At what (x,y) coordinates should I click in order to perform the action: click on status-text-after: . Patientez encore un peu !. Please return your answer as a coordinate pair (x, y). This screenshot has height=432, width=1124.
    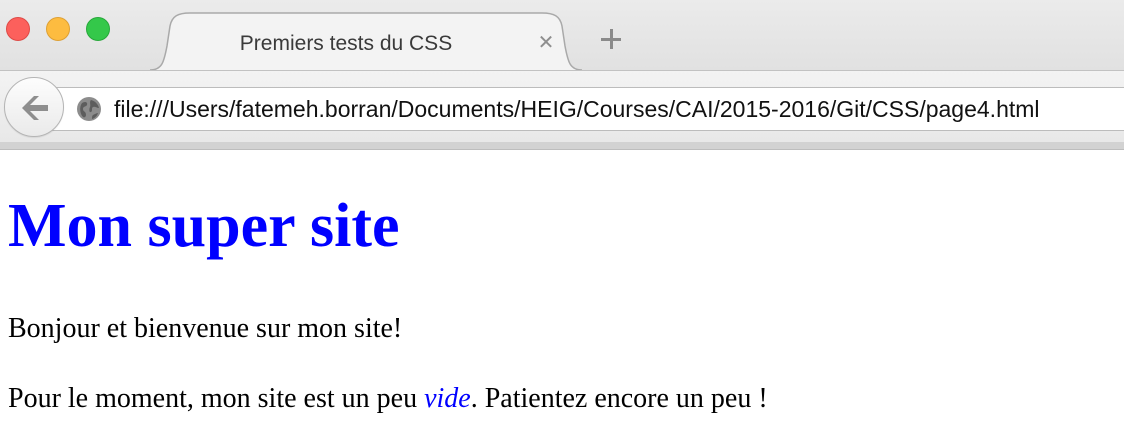
    Looking at the image, I should click on (619, 398).